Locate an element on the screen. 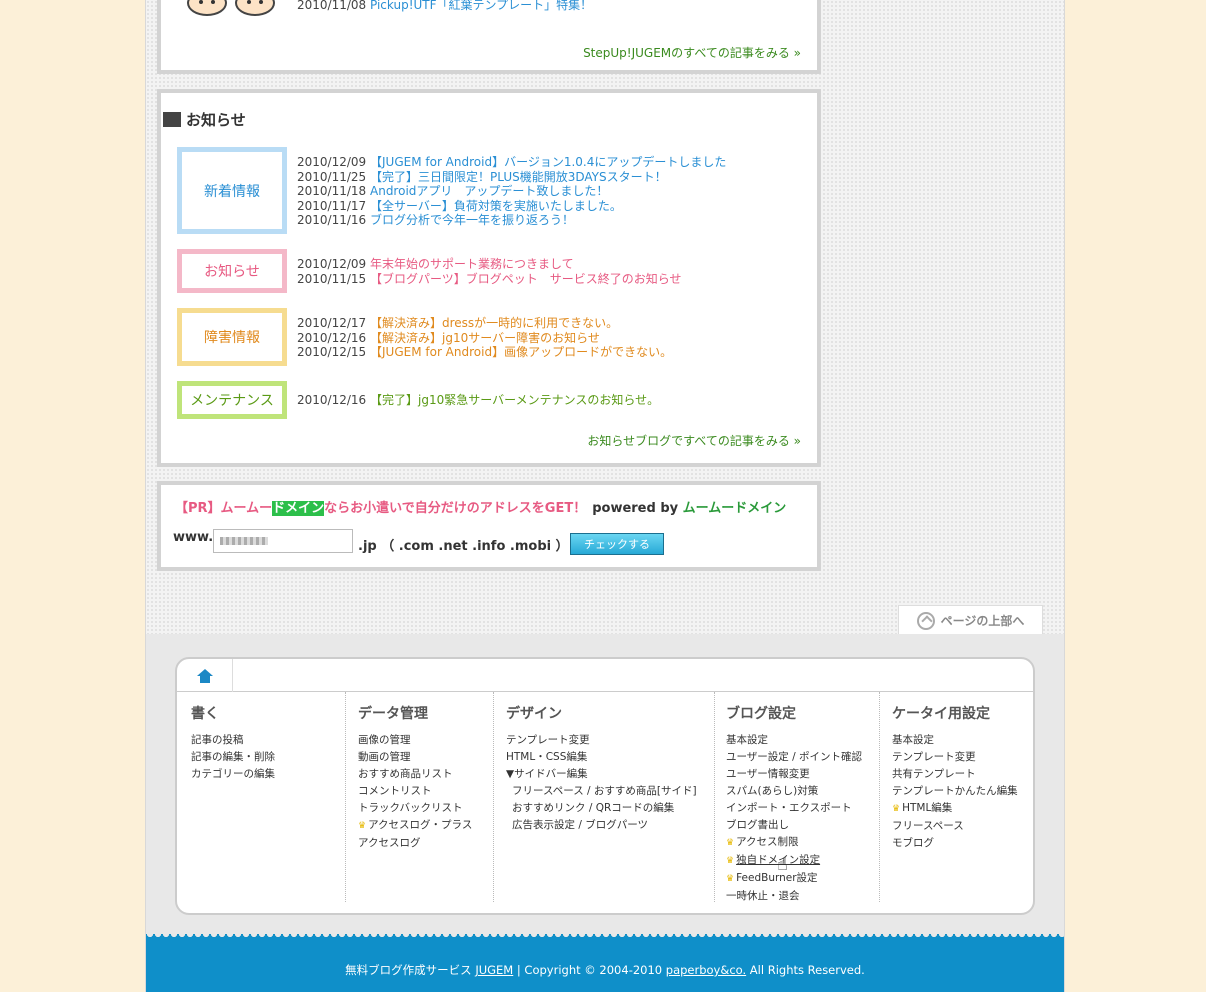 This screenshot has width=1206, height=992. hand-cursor-icon: ☝ is located at coordinates (782, 864).